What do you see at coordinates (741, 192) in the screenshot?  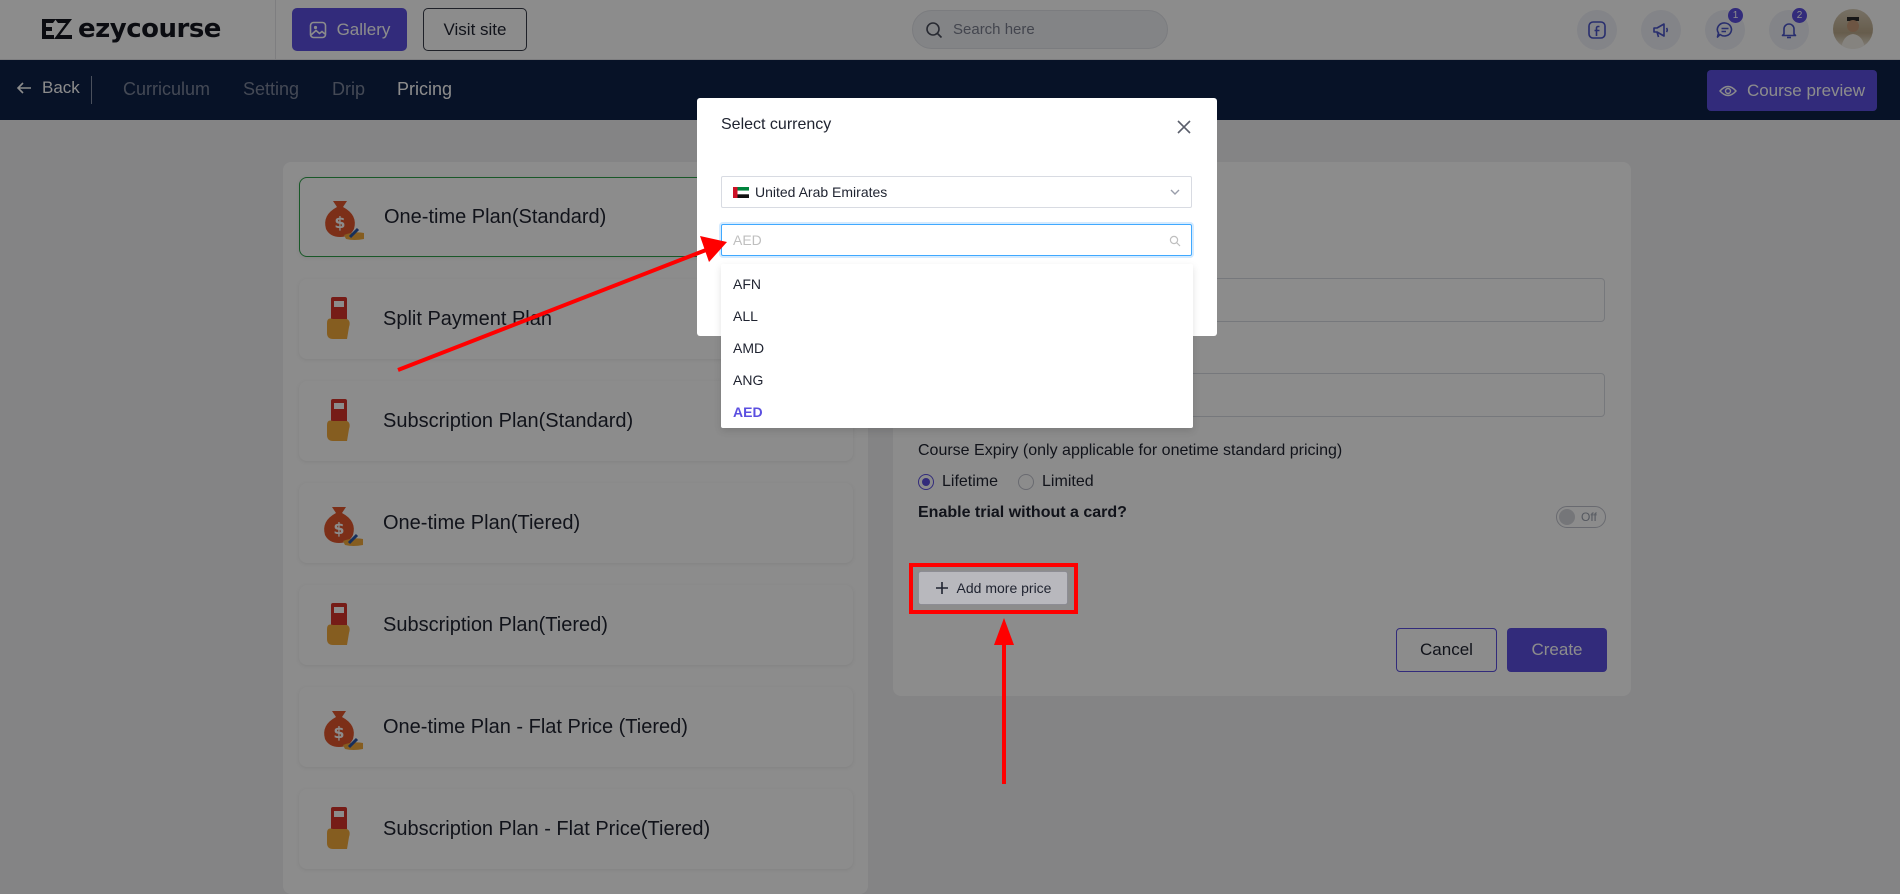 I see `uae-flag-icon` at bounding box center [741, 192].